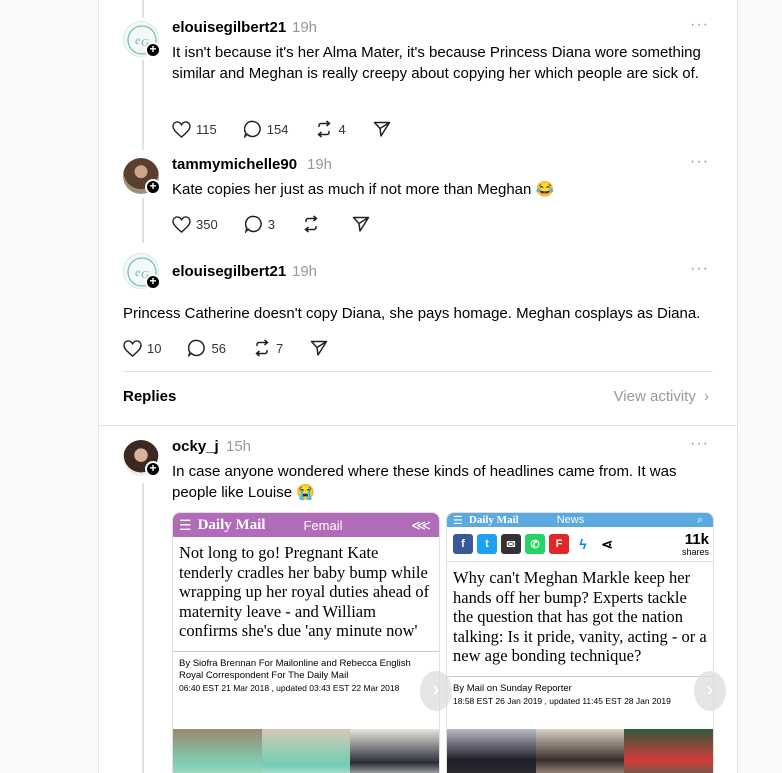 This screenshot has height=773, width=782. I want to click on byline: By Mail on Sunday Reporter, so click(512, 688).